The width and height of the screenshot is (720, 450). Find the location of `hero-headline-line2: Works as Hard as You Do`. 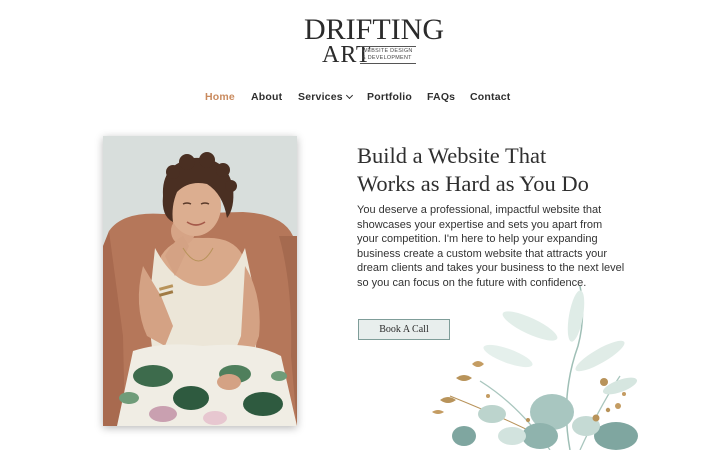

hero-headline-line2: Works as Hard as You Do is located at coordinates (473, 183).